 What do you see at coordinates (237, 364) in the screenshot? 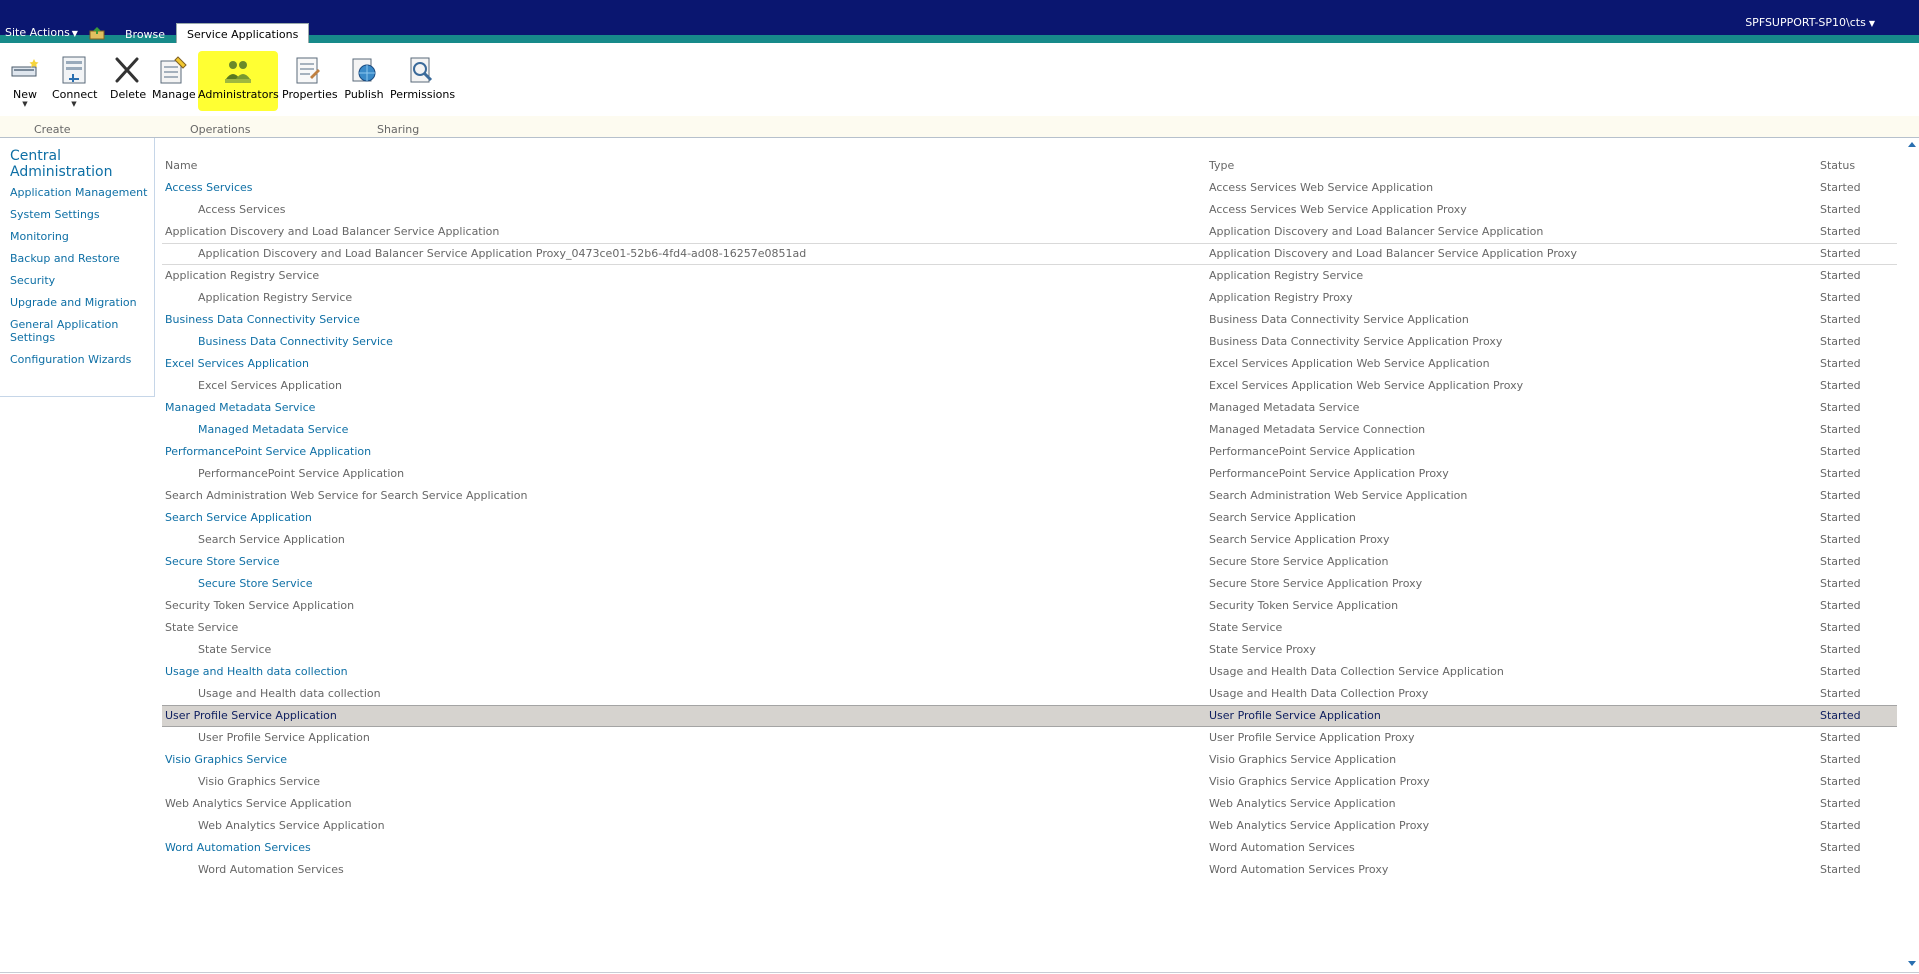
I see `row-name: Excel Services Application` at bounding box center [237, 364].